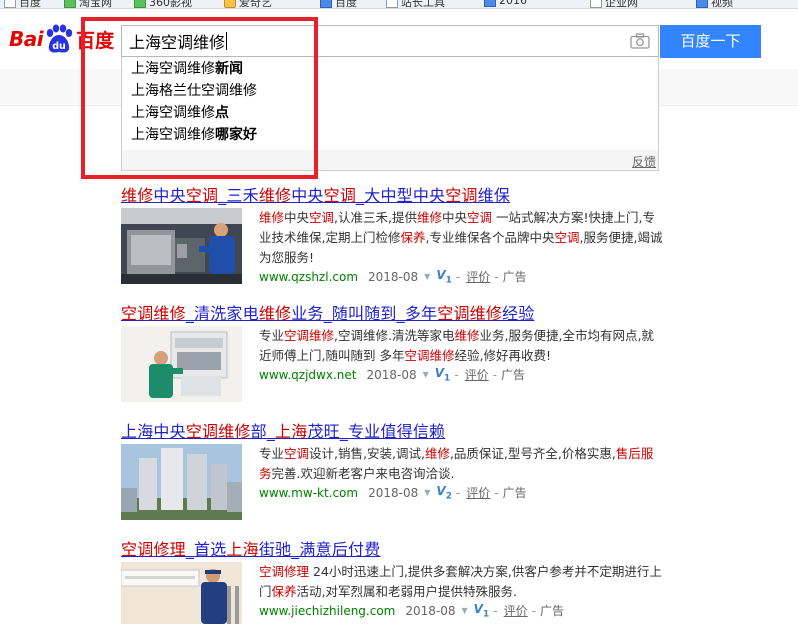 Image resolution: width=798 pixels, height=624 pixels. What do you see at coordinates (502, 355) in the screenshot?
I see `text-segment: 经验,修好再收费!` at bounding box center [502, 355].